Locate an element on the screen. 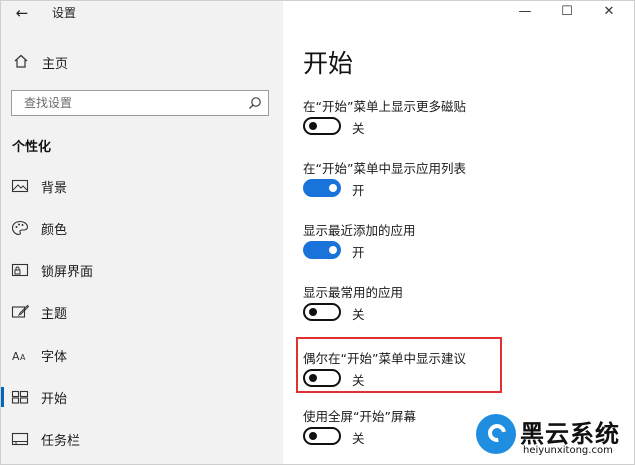  page-title: 开始 is located at coordinates (328, 63).